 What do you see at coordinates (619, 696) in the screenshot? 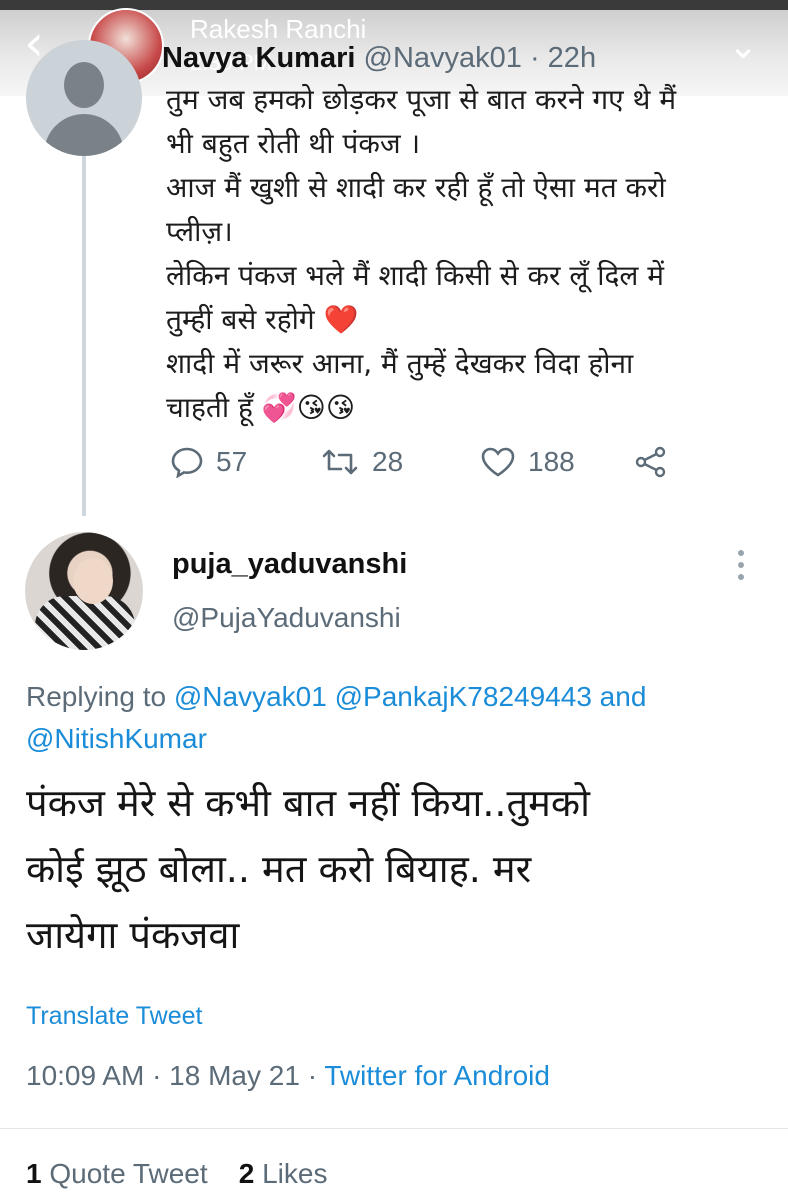
I see `replying-and: and` at bounding box center [619, 696].